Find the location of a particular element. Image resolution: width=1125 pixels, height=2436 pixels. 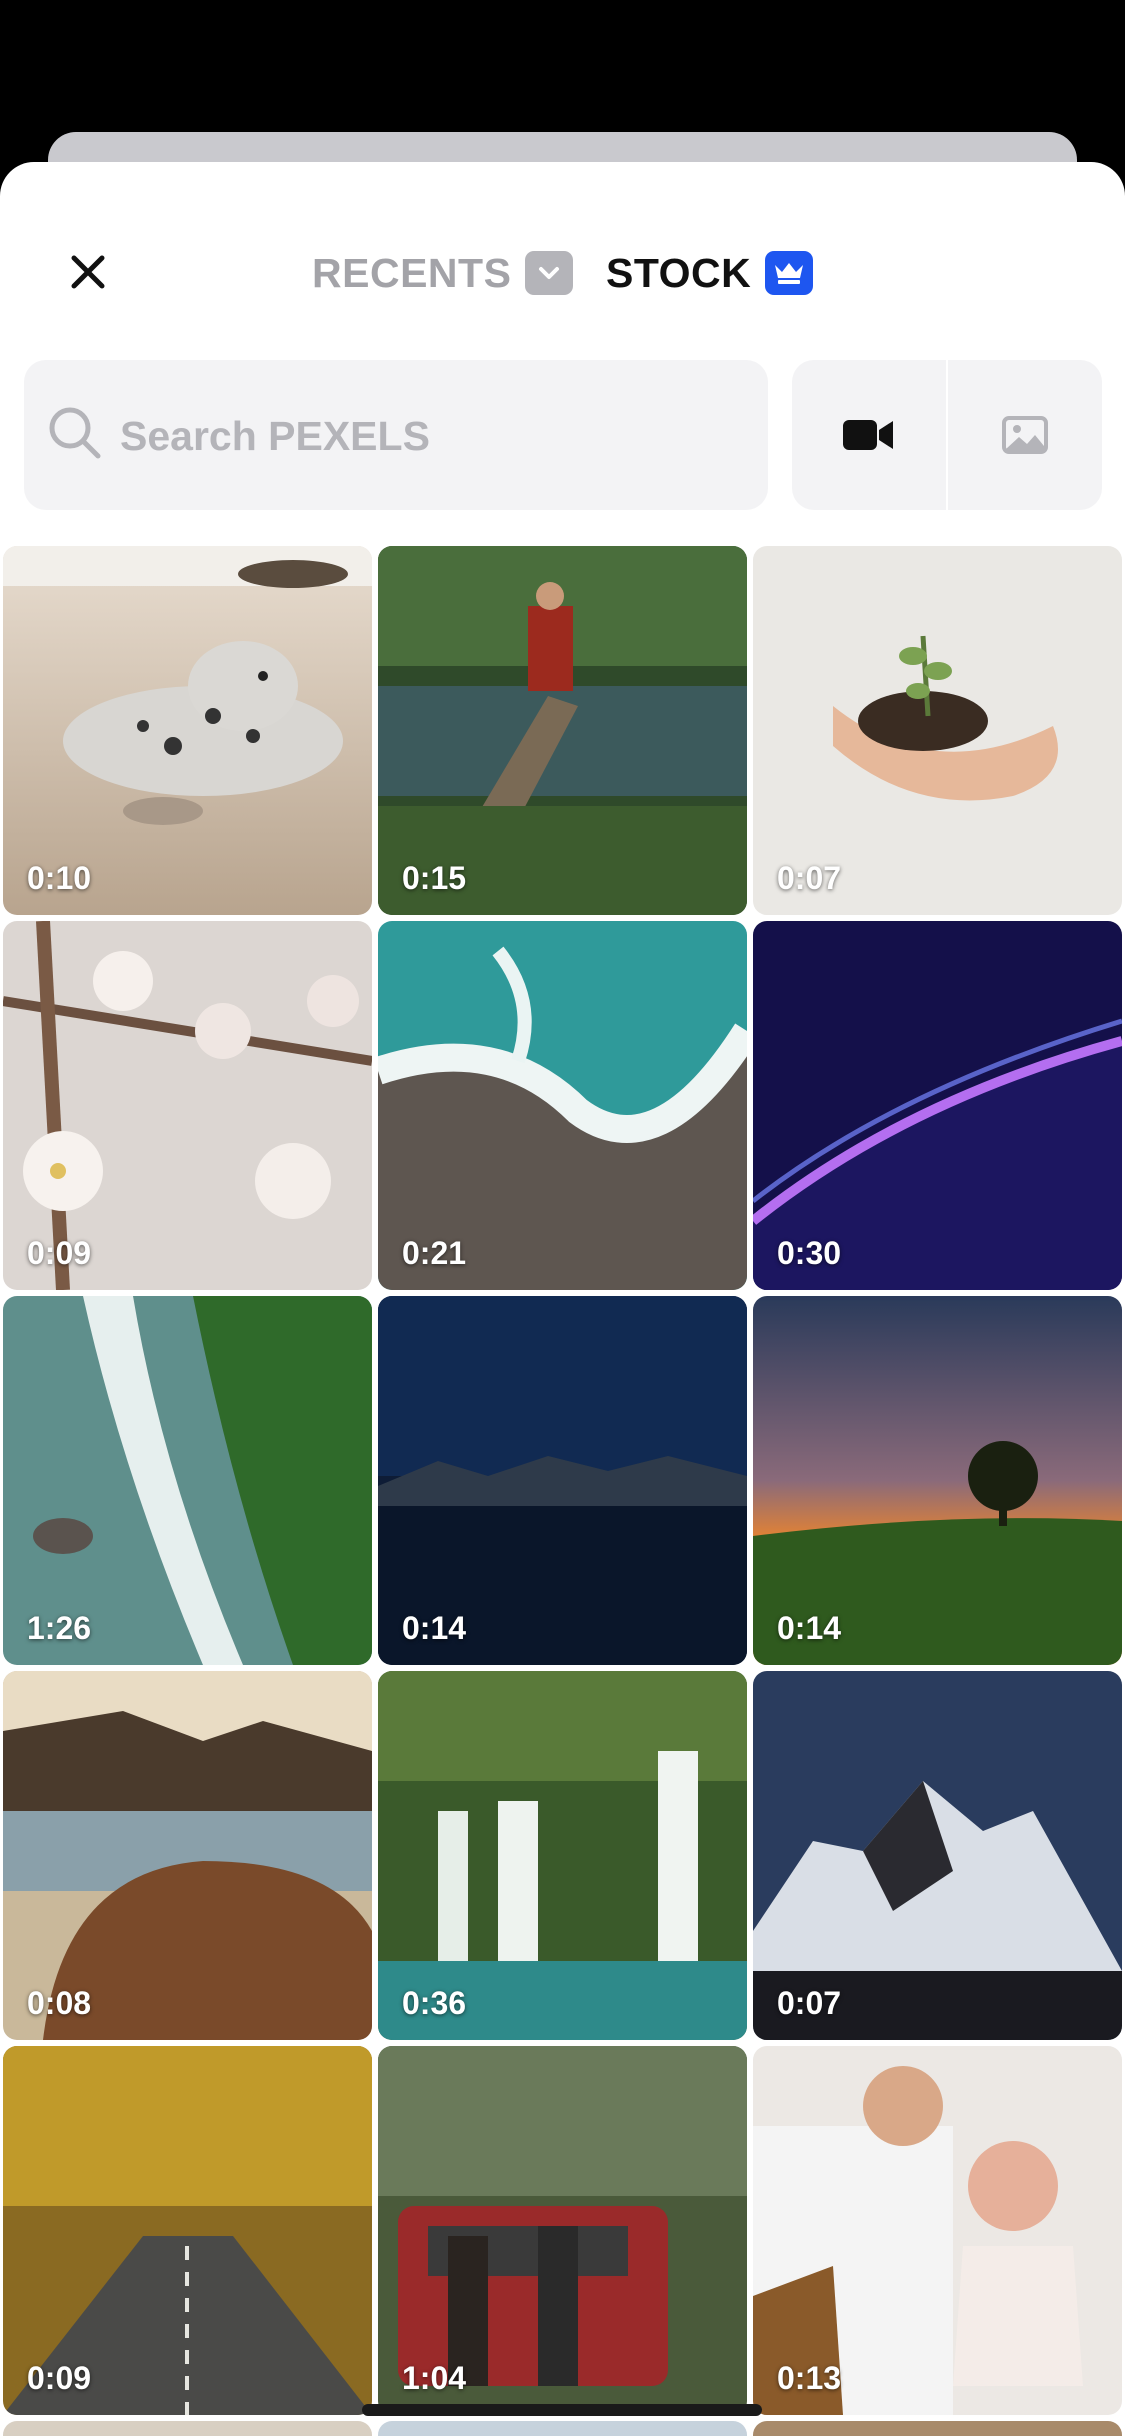

search-icon is located at coordinates (75, 433).